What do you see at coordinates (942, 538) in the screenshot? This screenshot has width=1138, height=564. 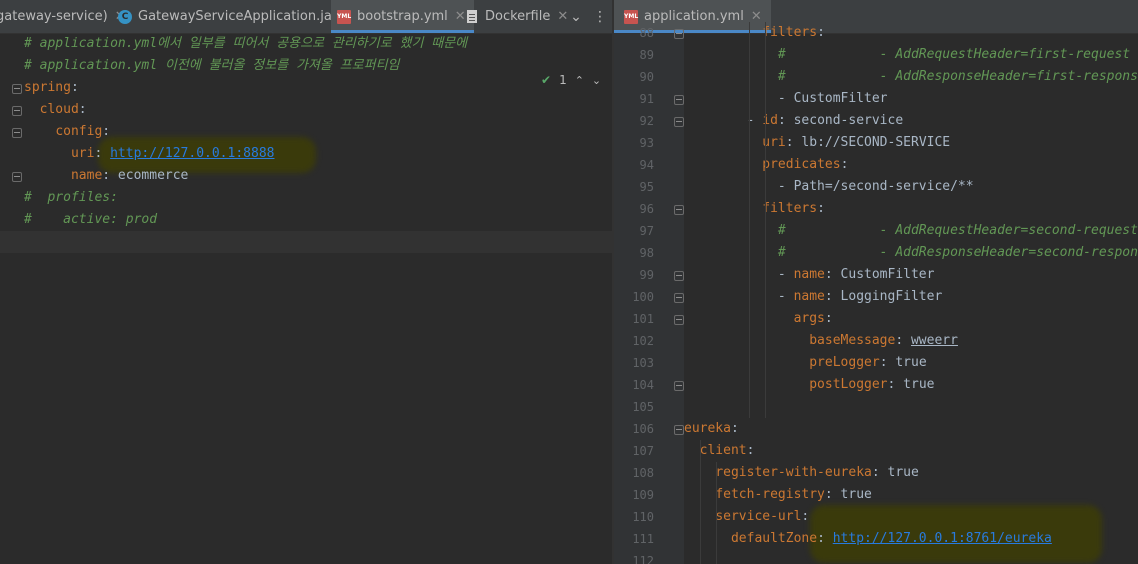 I see `url-link: http://127.0.0.1:8761/eureka` at bounding box center [942, 538].